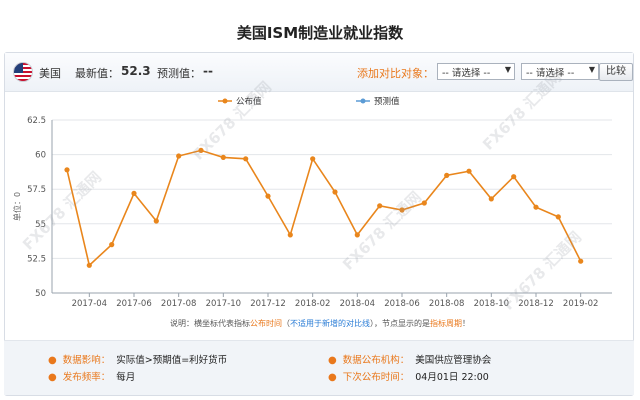  I want to click on y-tick-label: 50, so click(40, 294).